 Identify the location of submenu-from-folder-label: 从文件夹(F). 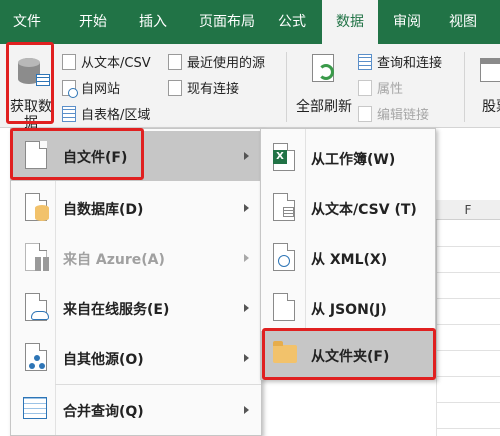
(350, 357).